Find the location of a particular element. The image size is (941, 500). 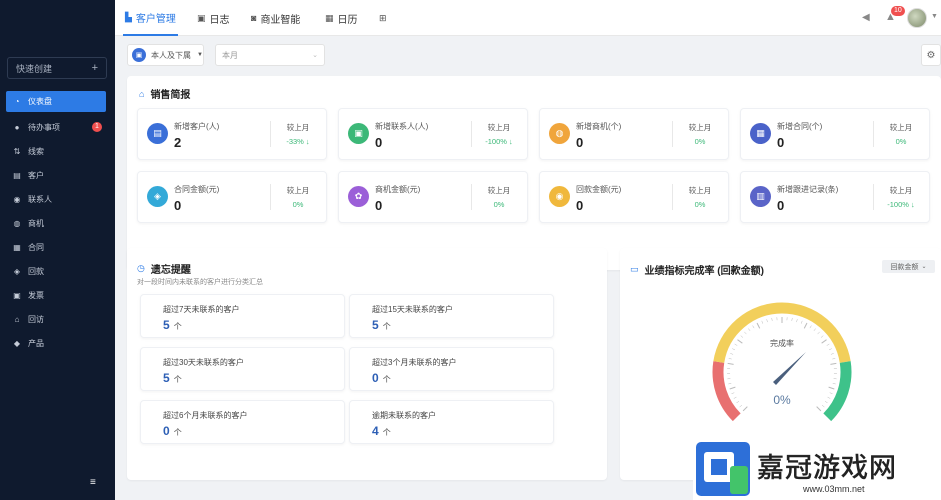

scope-select: ▣ 本人及下属 ▼ is located at coordinates (165, 55).